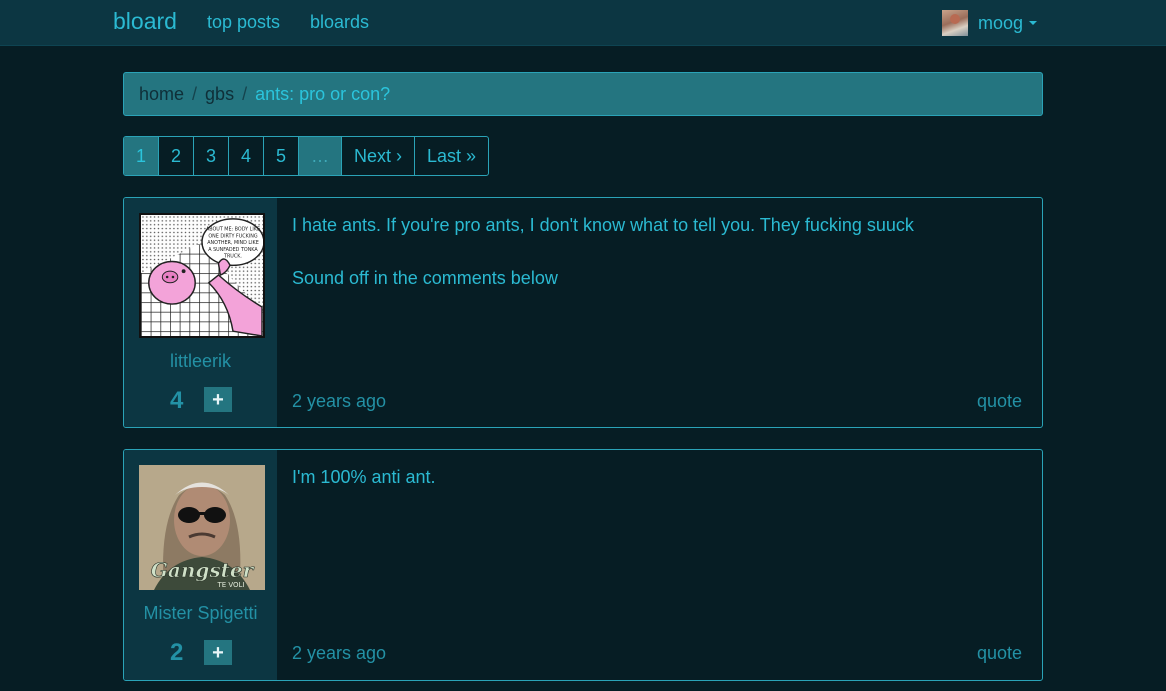  I want to click on svg-text: ONE DIRTY FUCKING, so click(232, 236).